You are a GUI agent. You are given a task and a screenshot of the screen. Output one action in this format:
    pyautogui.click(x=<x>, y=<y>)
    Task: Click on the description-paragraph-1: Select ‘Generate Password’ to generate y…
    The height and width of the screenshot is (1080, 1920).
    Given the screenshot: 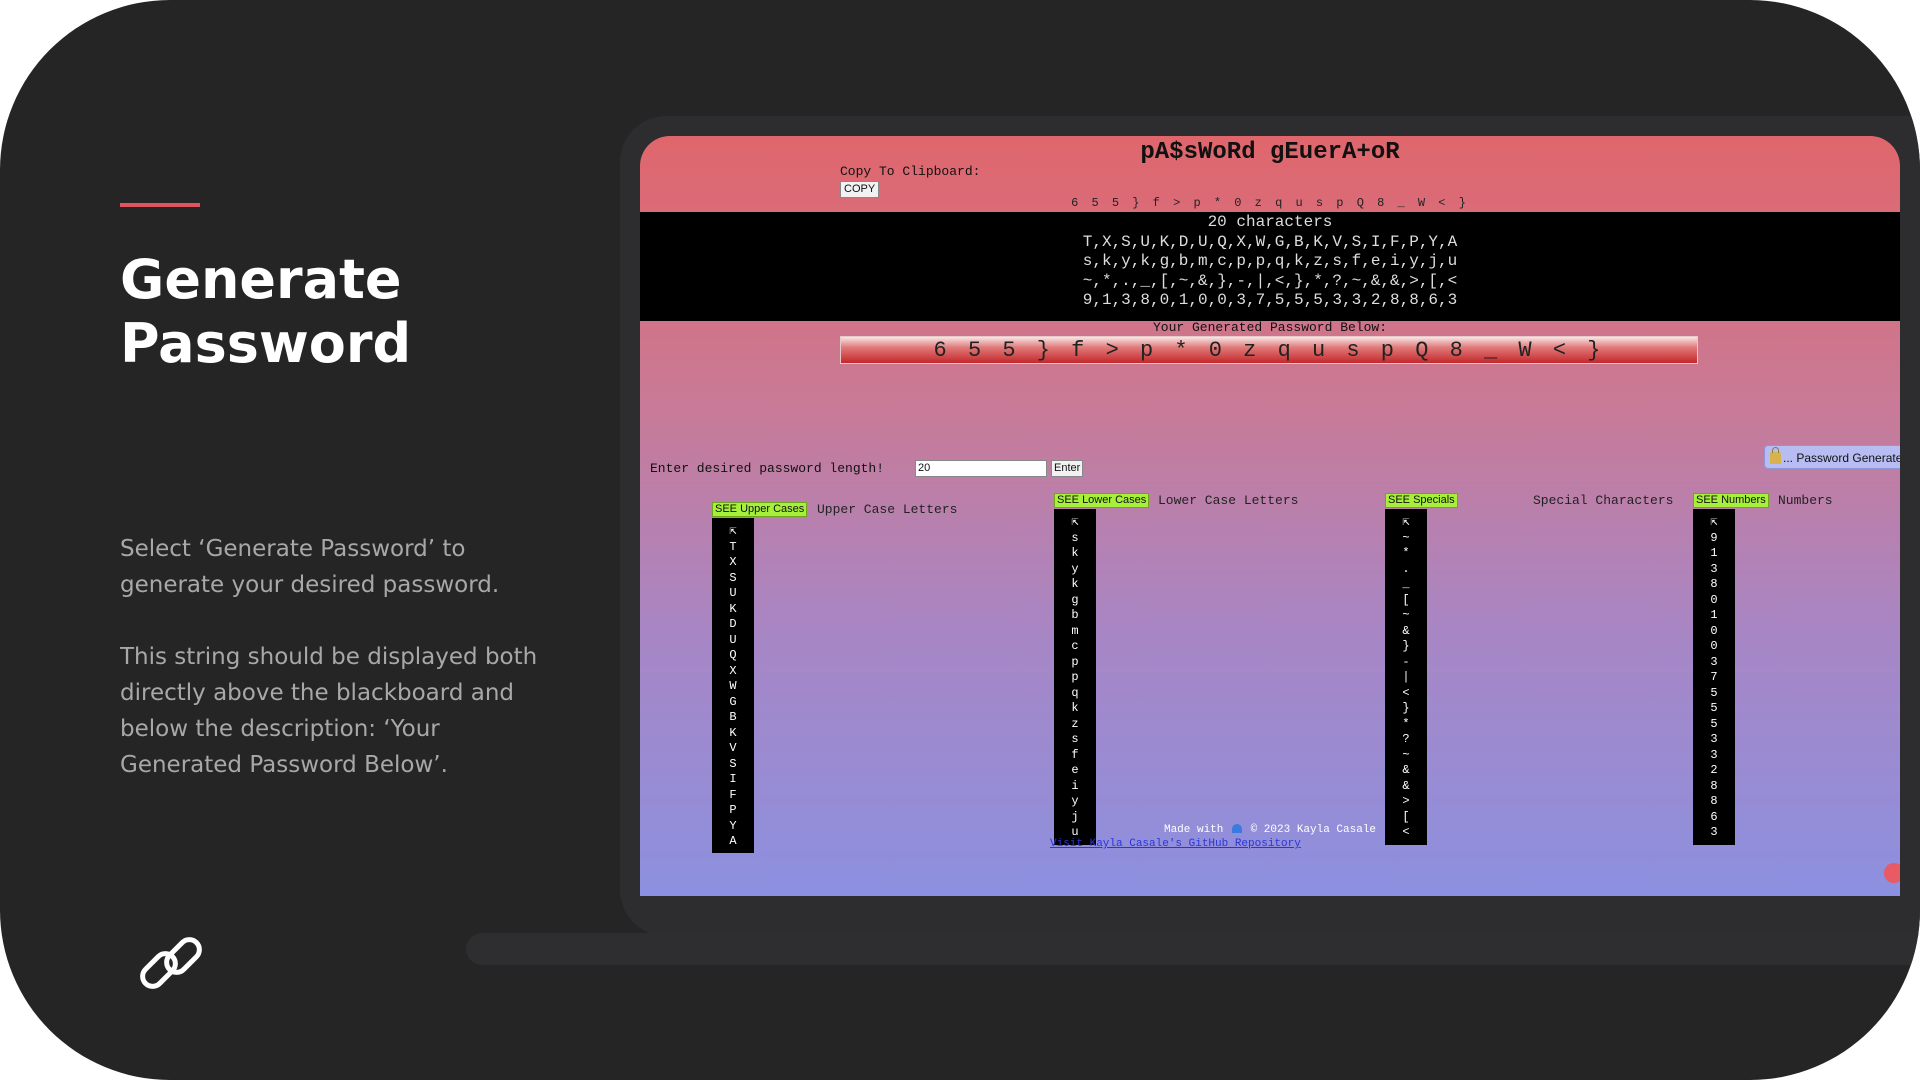 What is the action you would take?
    pyautogui.click(x=310, y=567)
    